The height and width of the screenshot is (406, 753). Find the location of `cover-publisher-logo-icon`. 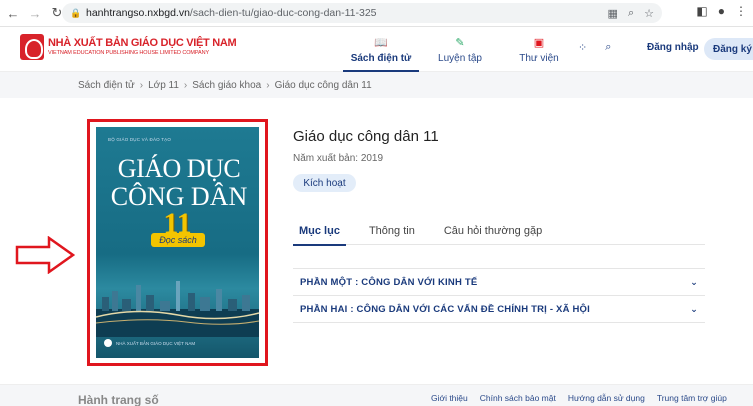

cover-publisher-logo-icon is located at coordinates (108, 343).